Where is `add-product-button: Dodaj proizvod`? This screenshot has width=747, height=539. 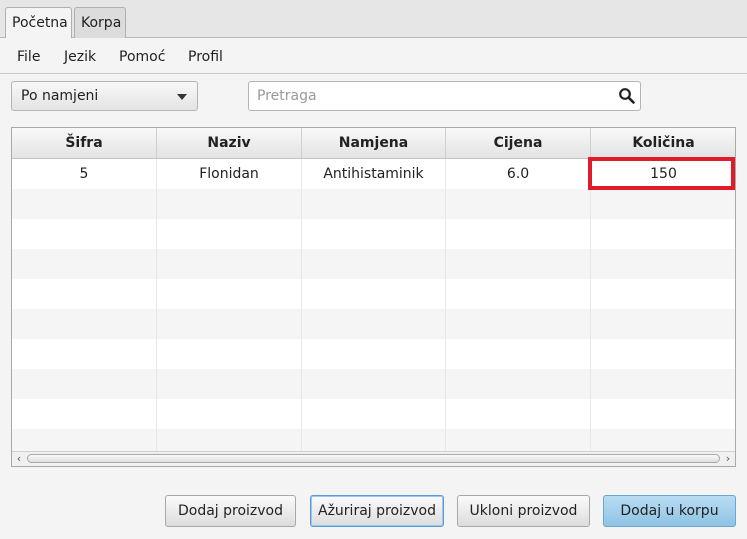
add-product-button: Dodaj proizvod is located at coordinates (230, 511).